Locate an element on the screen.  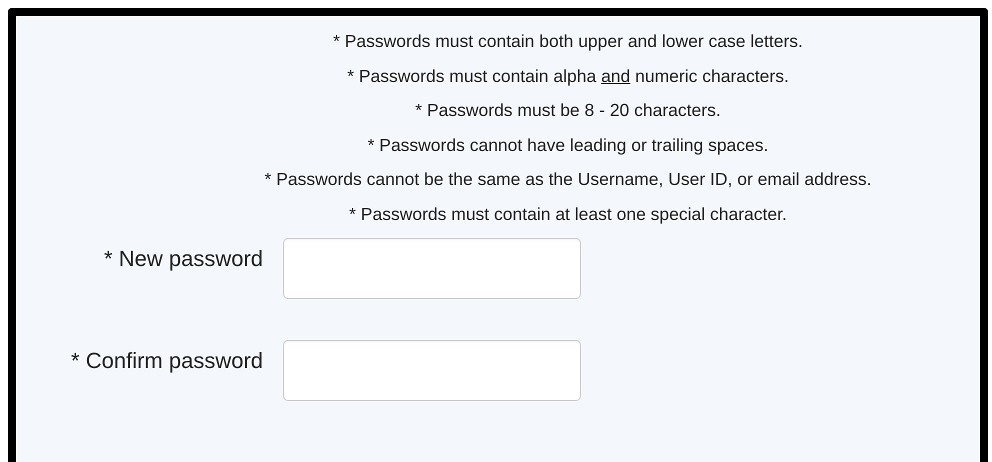
password-rule: * Passwords must contain alpha and numeric characters. is located at coordinates (568, 75).